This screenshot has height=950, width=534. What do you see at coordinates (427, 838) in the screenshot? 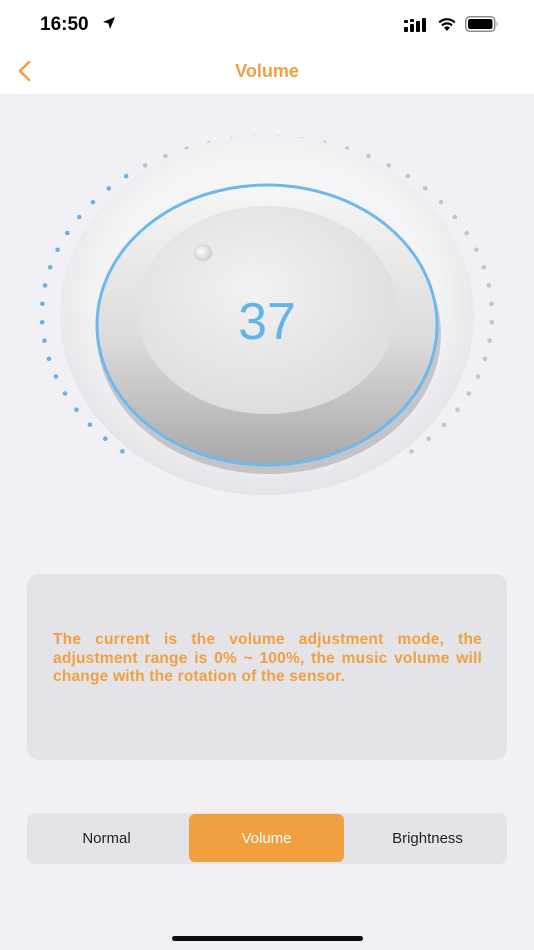
I see `mode-tab-brightness: Brightness` at bounding box center [427, 838].